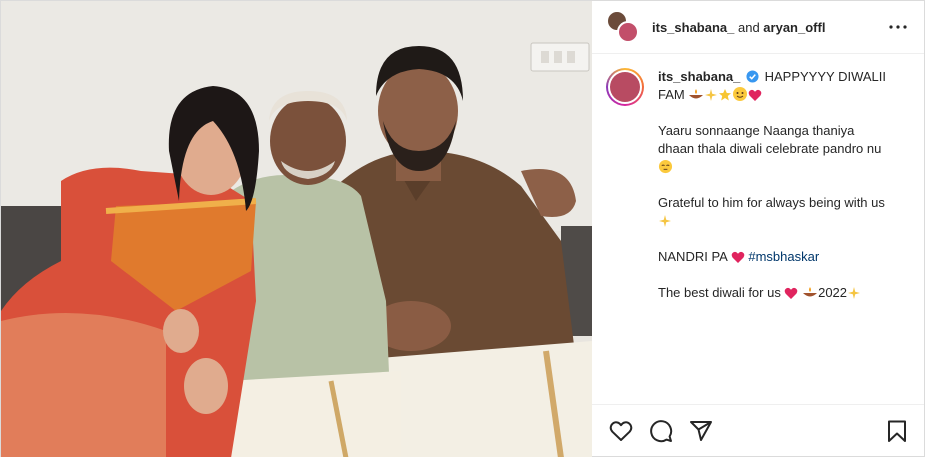  I want to click on caption-paragraph-4: NANDRI PA #msbhaskar, so click(776, 257).